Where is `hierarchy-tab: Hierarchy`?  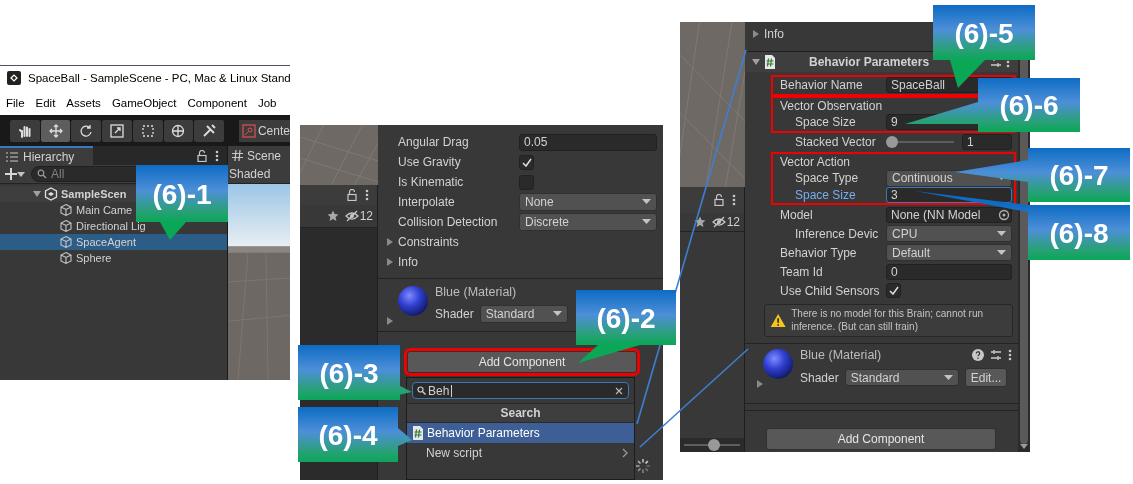 hierarchy-tab: Hierarchy is located at coordinates (46, 155).